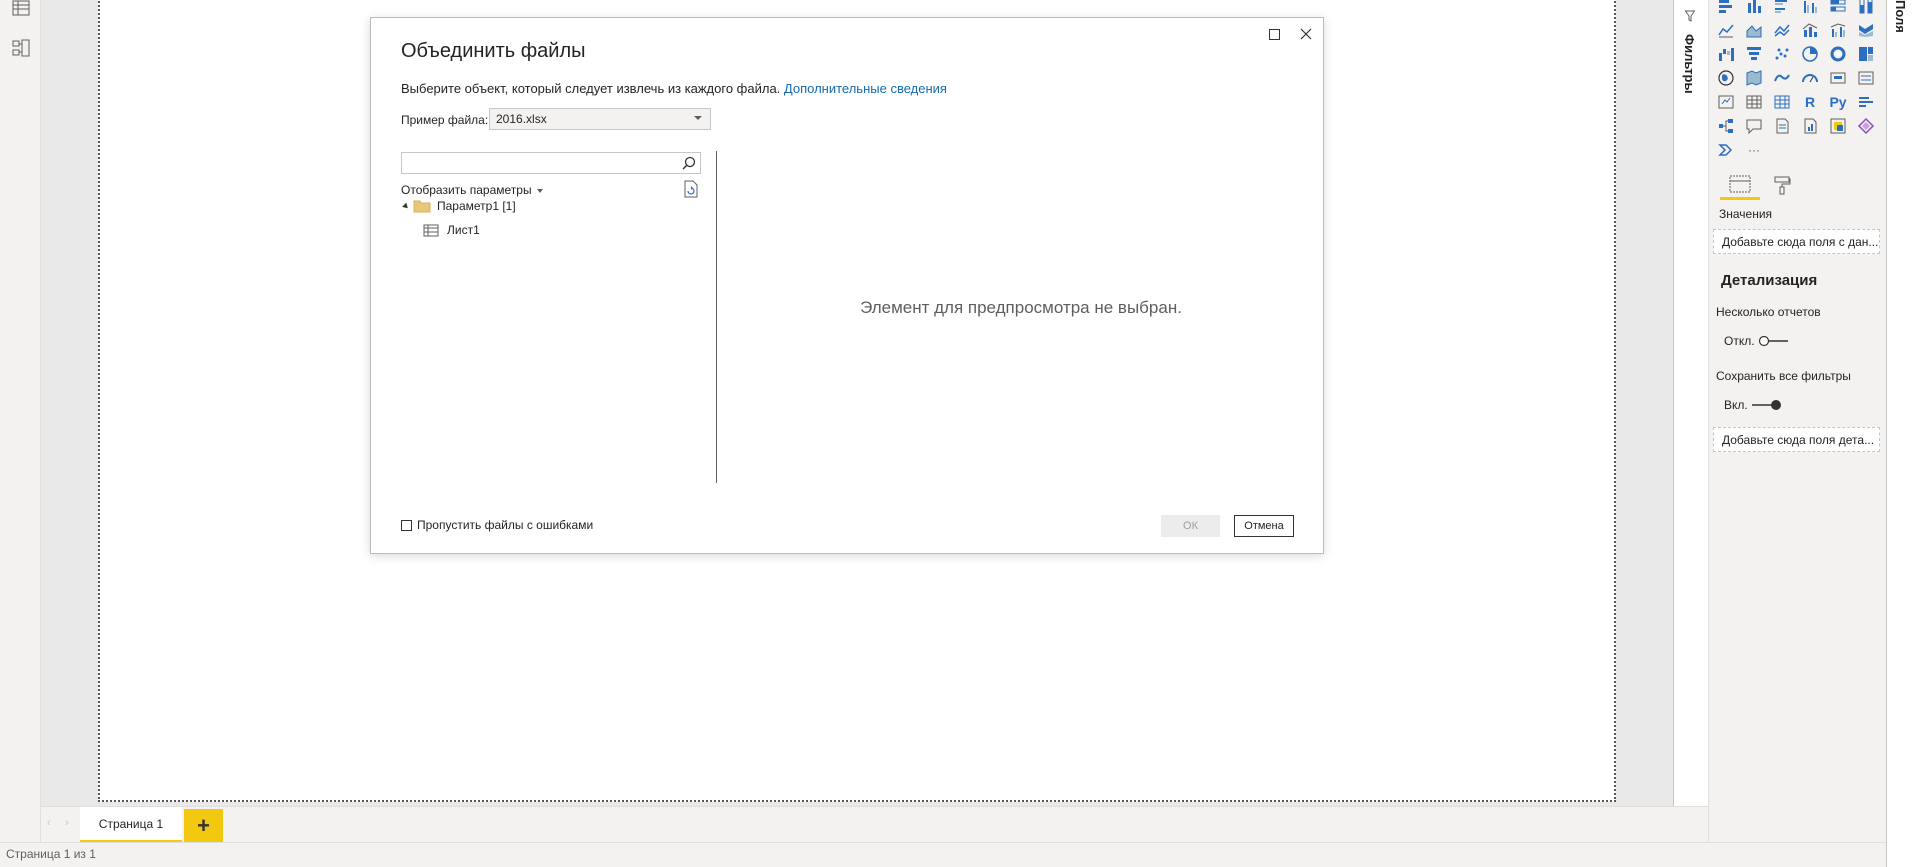  Describe the element at coordinates (1754, 30) in the screenshot. I see `area-chart-icon` at that location.